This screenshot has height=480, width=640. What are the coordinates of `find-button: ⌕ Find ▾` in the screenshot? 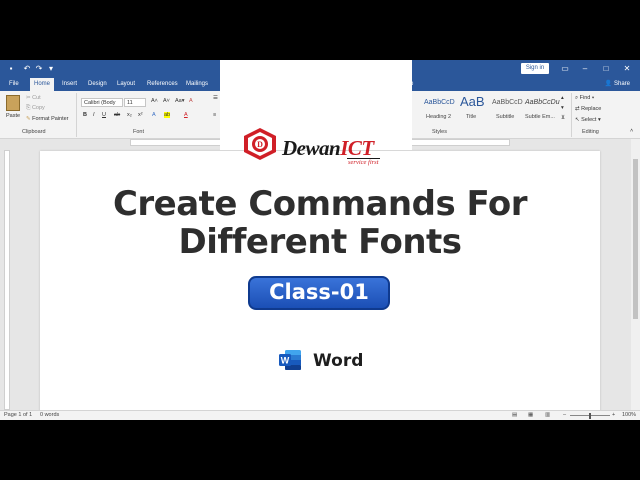 It's located at (584, 98).